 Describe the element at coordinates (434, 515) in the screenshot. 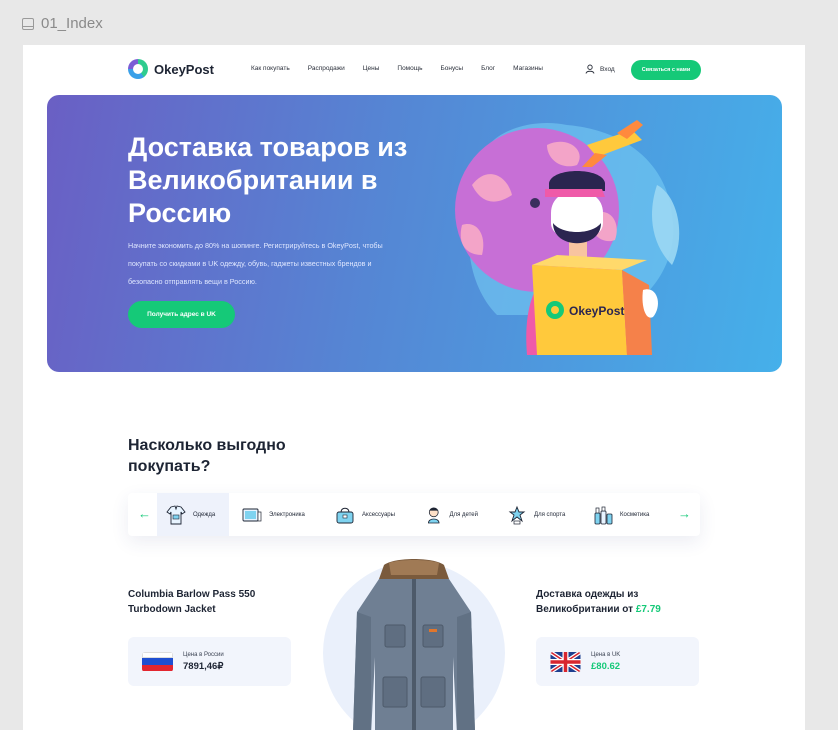

I see `kids-icon` at that location.